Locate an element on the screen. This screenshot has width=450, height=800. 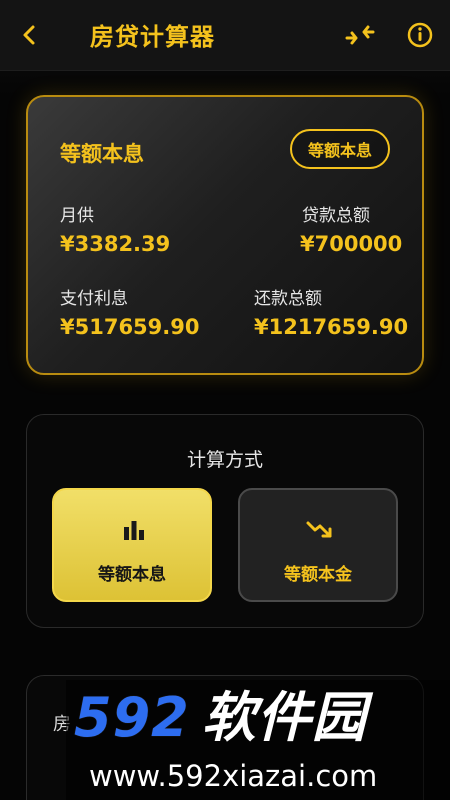
site-watermark: 592 软件园 www.592xiazai.com is located at coordinates (258, 740).